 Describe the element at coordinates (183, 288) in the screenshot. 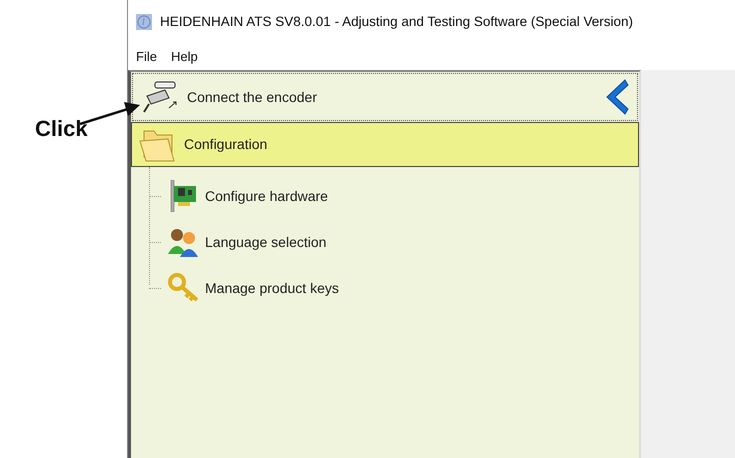

I see `key-icon` at that location.